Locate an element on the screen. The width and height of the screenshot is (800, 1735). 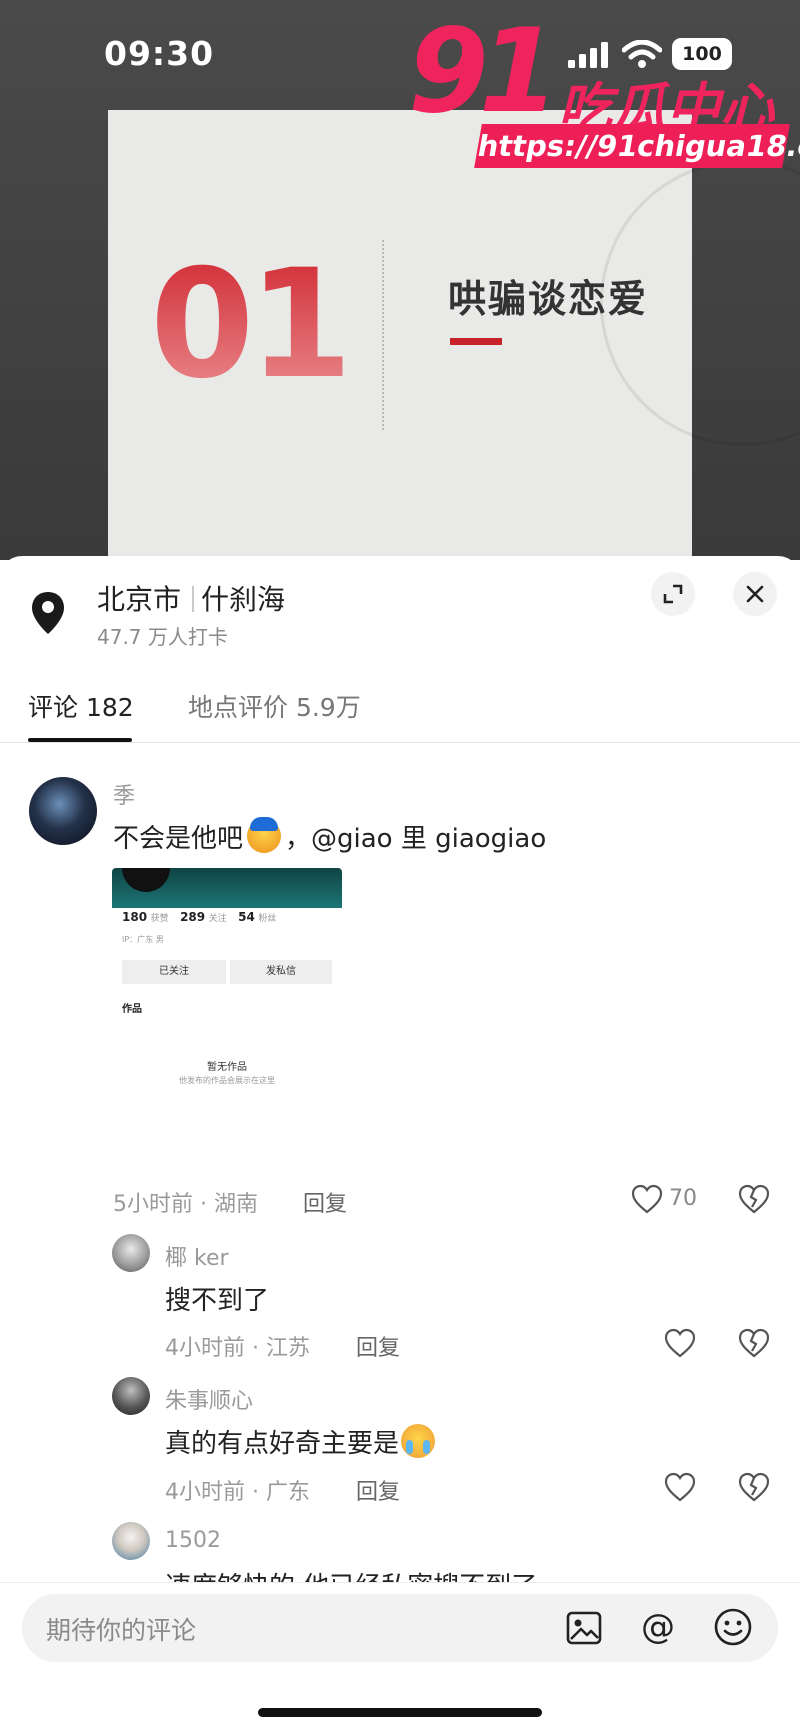
status-time: 09:30 is located at coordinates (159, 53).